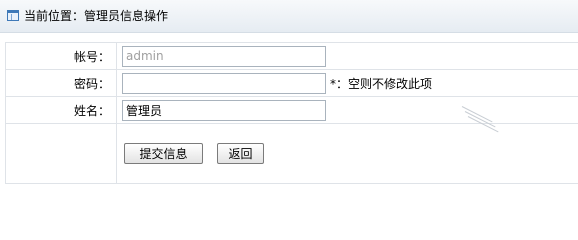 This screenshot has width=578, height=240. I want to click on password-note: *：空则不修改此项, so click(381, 83).